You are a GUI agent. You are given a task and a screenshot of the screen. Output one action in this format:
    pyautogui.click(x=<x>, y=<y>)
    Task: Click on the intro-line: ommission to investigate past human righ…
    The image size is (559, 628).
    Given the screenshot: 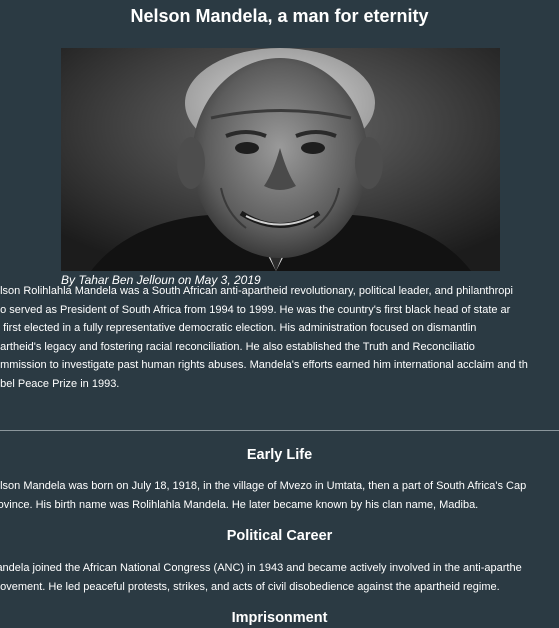 What is the action you would take?
    pyautogui.click(x=264, y=365)
    